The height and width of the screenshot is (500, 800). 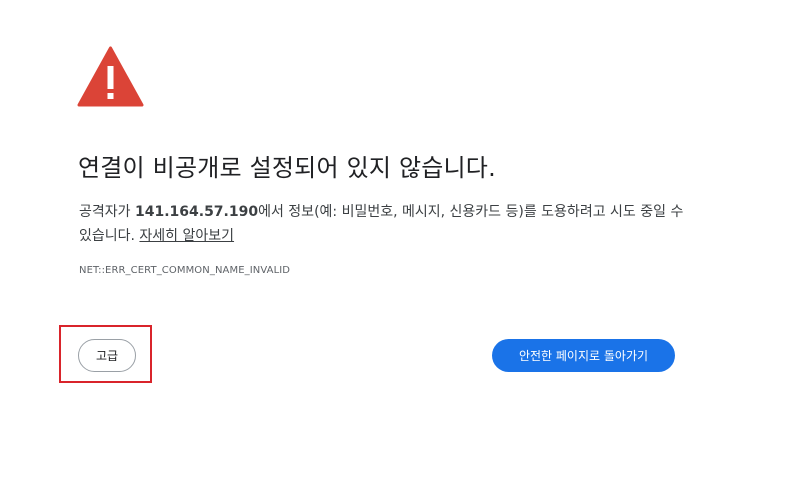 I want to click on host-address: 141.164.57.190, so click(x=196, y=212).